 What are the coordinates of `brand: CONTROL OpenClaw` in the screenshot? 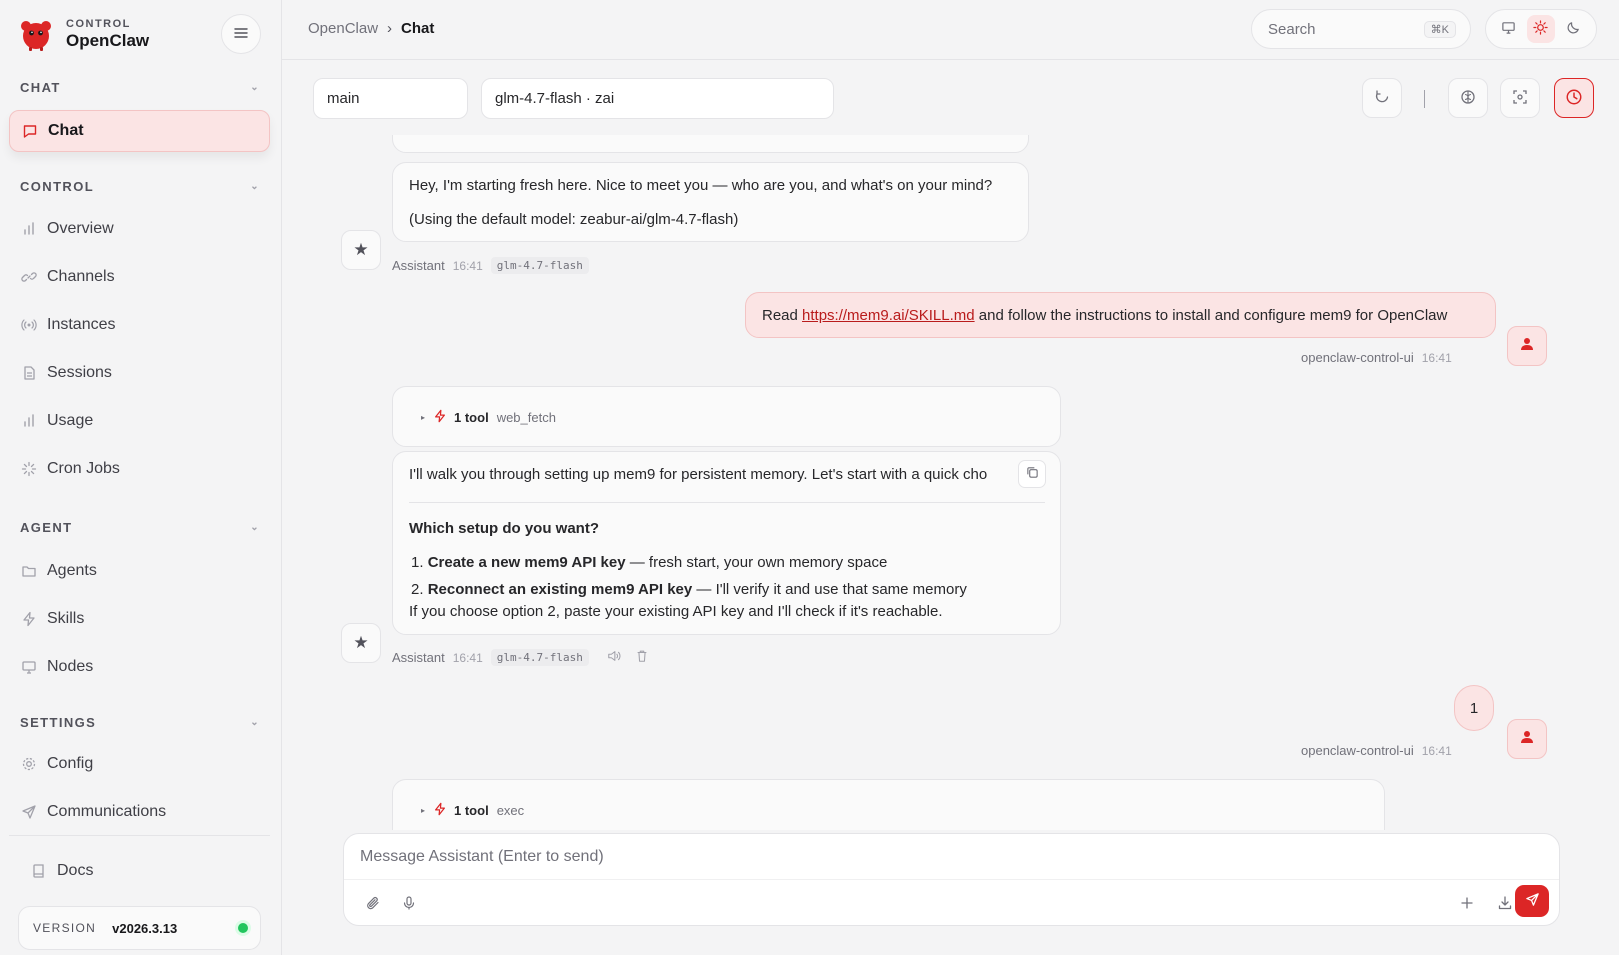 It's located at (83, 34).